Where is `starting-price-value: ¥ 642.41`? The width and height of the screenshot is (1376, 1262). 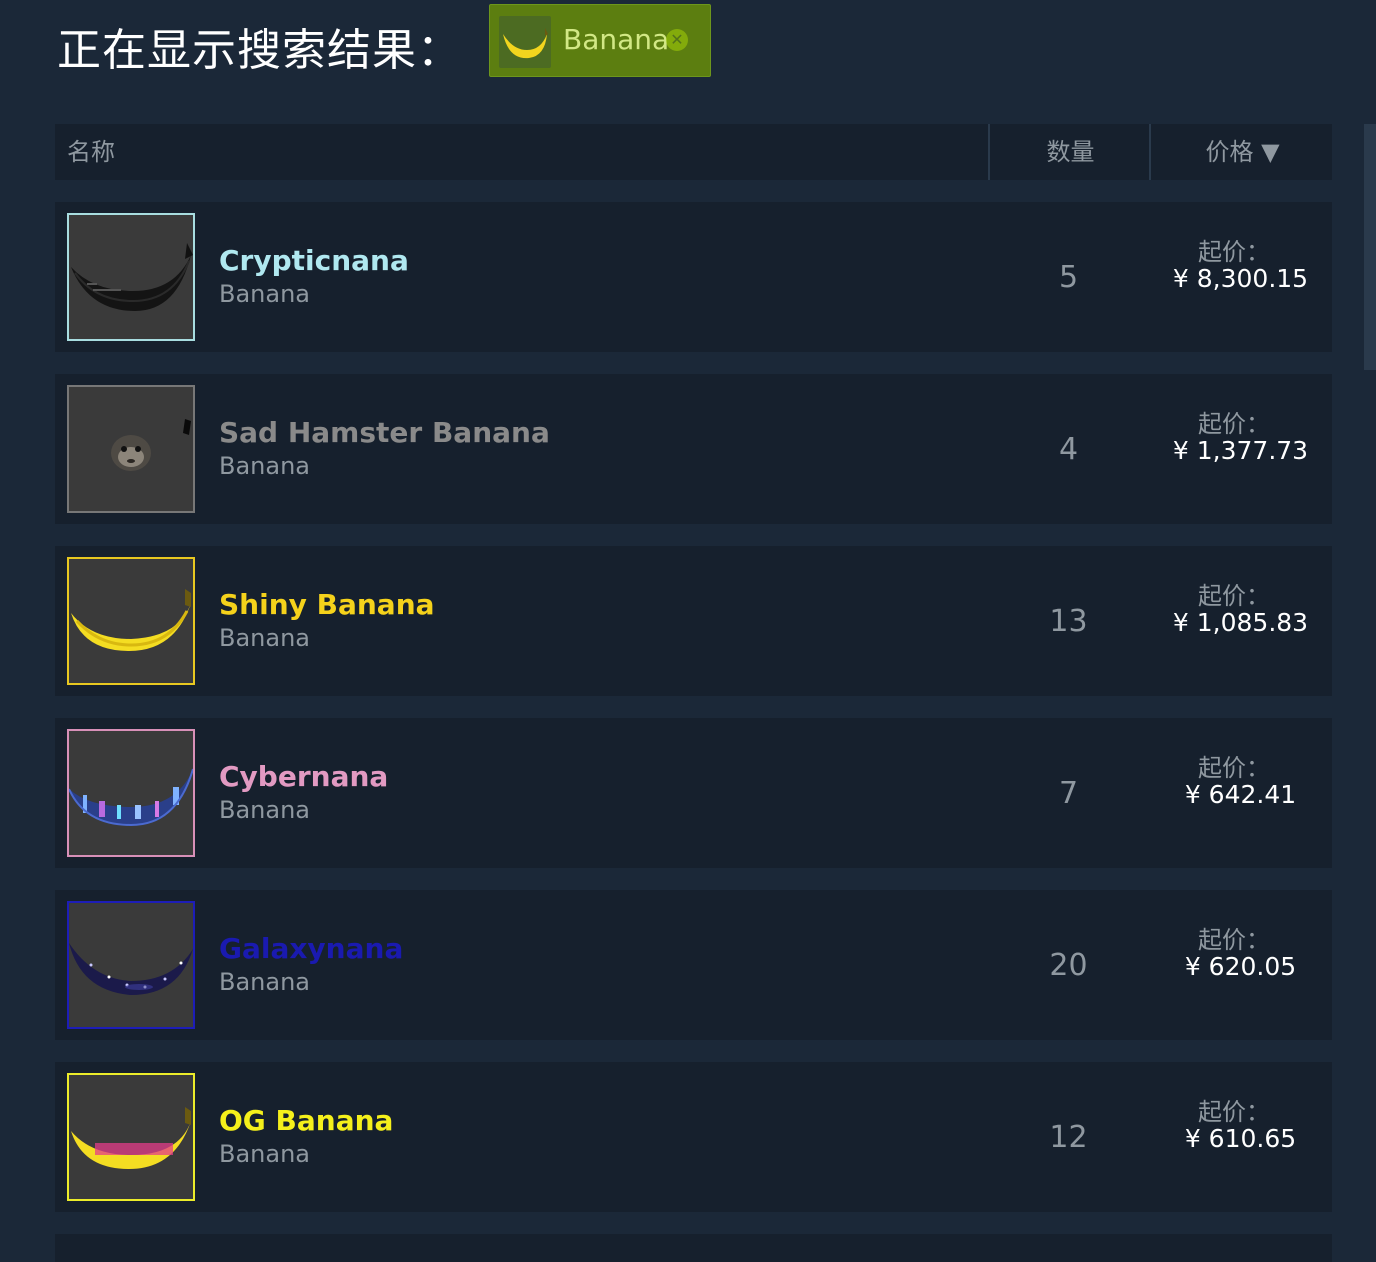 starting-price-value: ¥ 642.41 is located at coordinates (1240, 794).